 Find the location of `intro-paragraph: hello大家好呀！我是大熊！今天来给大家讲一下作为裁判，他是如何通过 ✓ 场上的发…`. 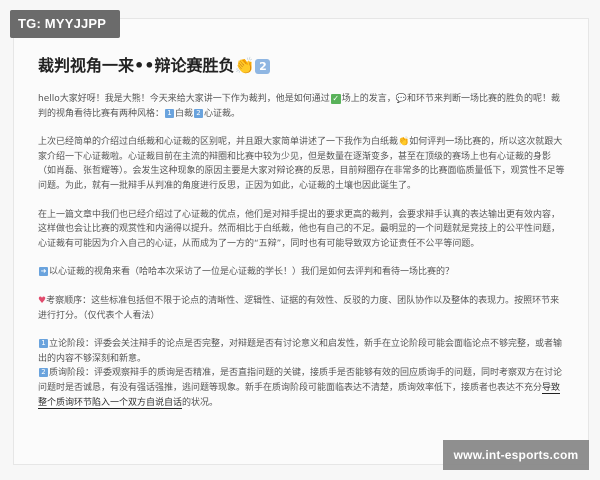

intro-paragraph: hello大家好呀！我是大熊！今天来给大家讲一下作为裁判，他是如何通过 ✓ 场上的发… is located at coordinates (303, 106).